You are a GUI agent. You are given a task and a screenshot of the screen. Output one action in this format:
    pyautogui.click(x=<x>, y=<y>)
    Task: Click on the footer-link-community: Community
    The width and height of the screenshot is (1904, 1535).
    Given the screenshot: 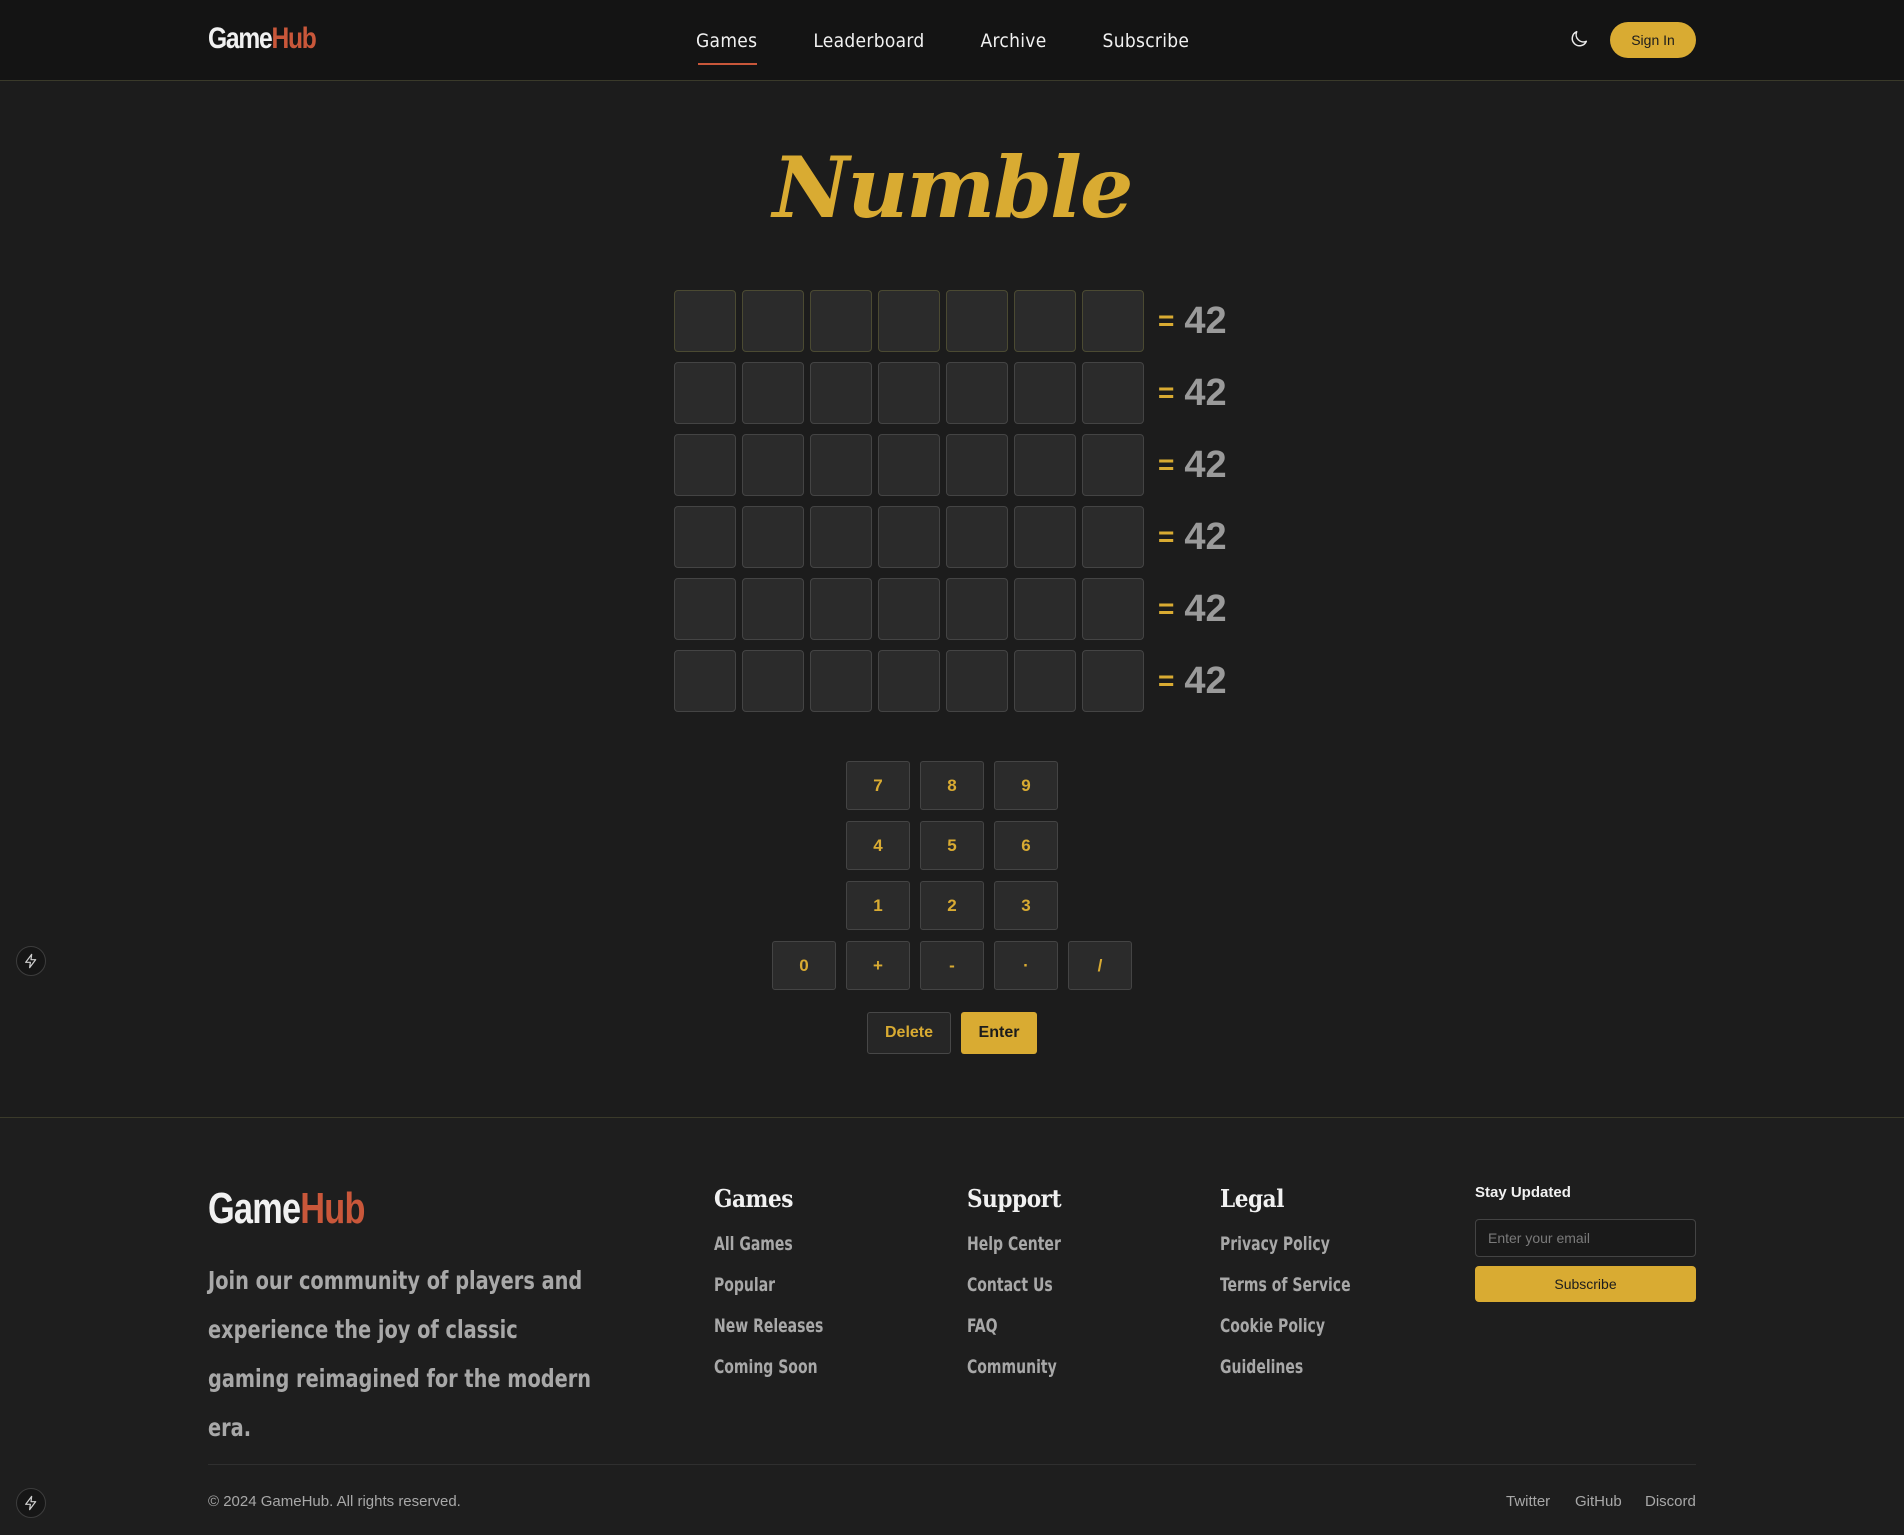 What is the action you would take?
    pyautogui.click(x=1014, y=1367)
    